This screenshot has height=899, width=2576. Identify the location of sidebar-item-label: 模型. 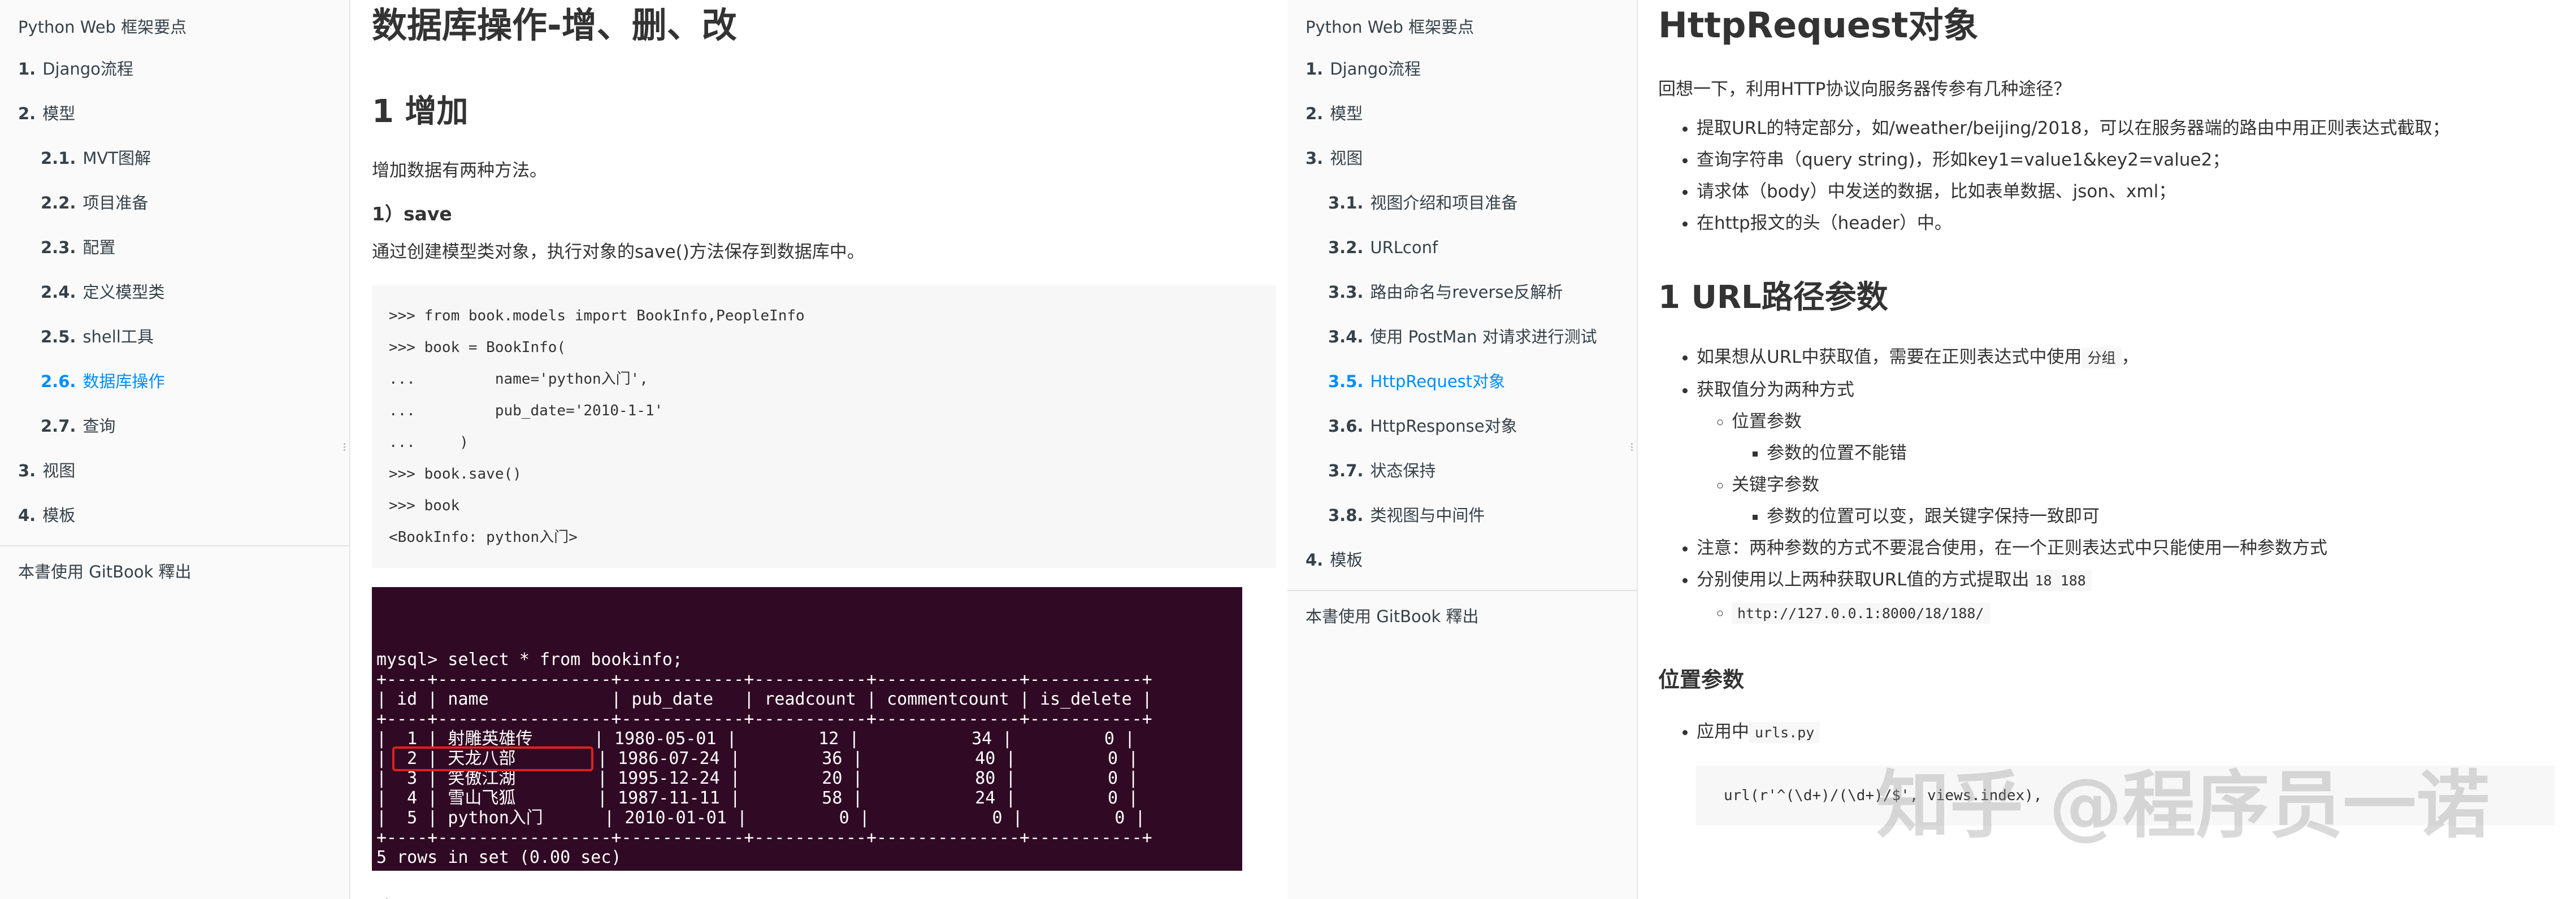
(1346, 113).